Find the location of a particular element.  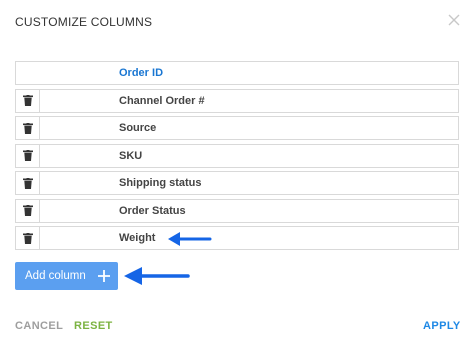

column-row: Shipping status is located at coordinates (237, 183).